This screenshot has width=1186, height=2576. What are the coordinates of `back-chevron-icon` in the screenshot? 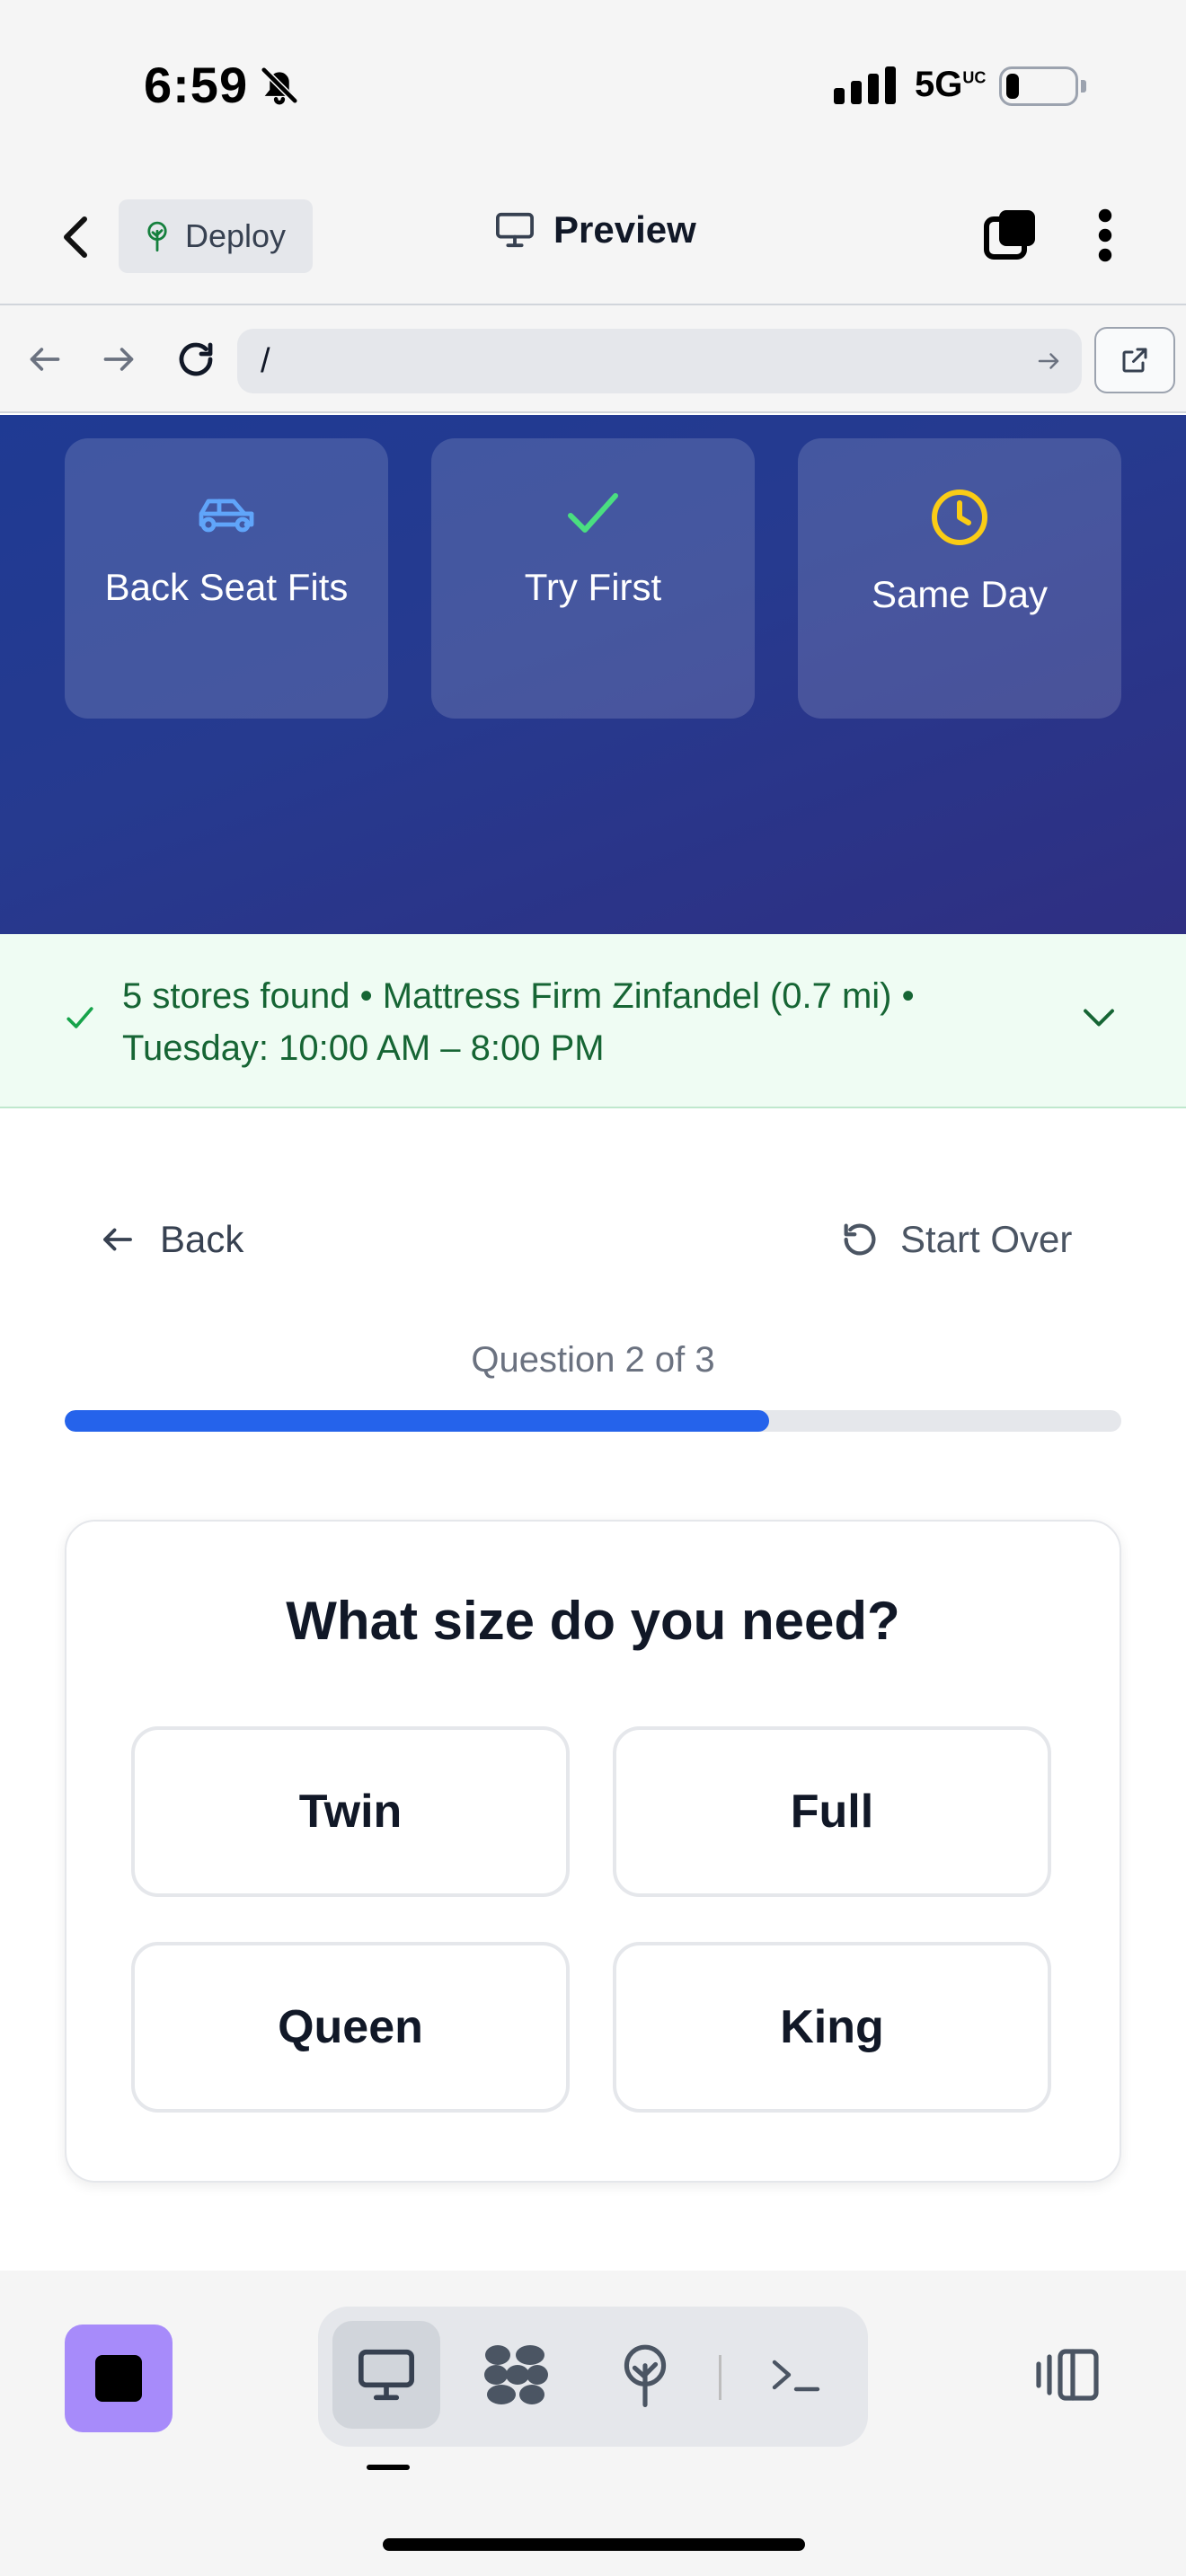 It's located at (77, 237).